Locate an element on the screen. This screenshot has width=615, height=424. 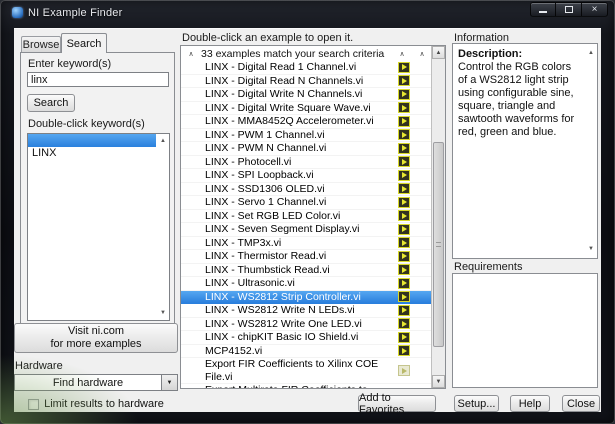
example-row: LINX - PWM 1 Channel.vi is located at coordinates (306, 135).